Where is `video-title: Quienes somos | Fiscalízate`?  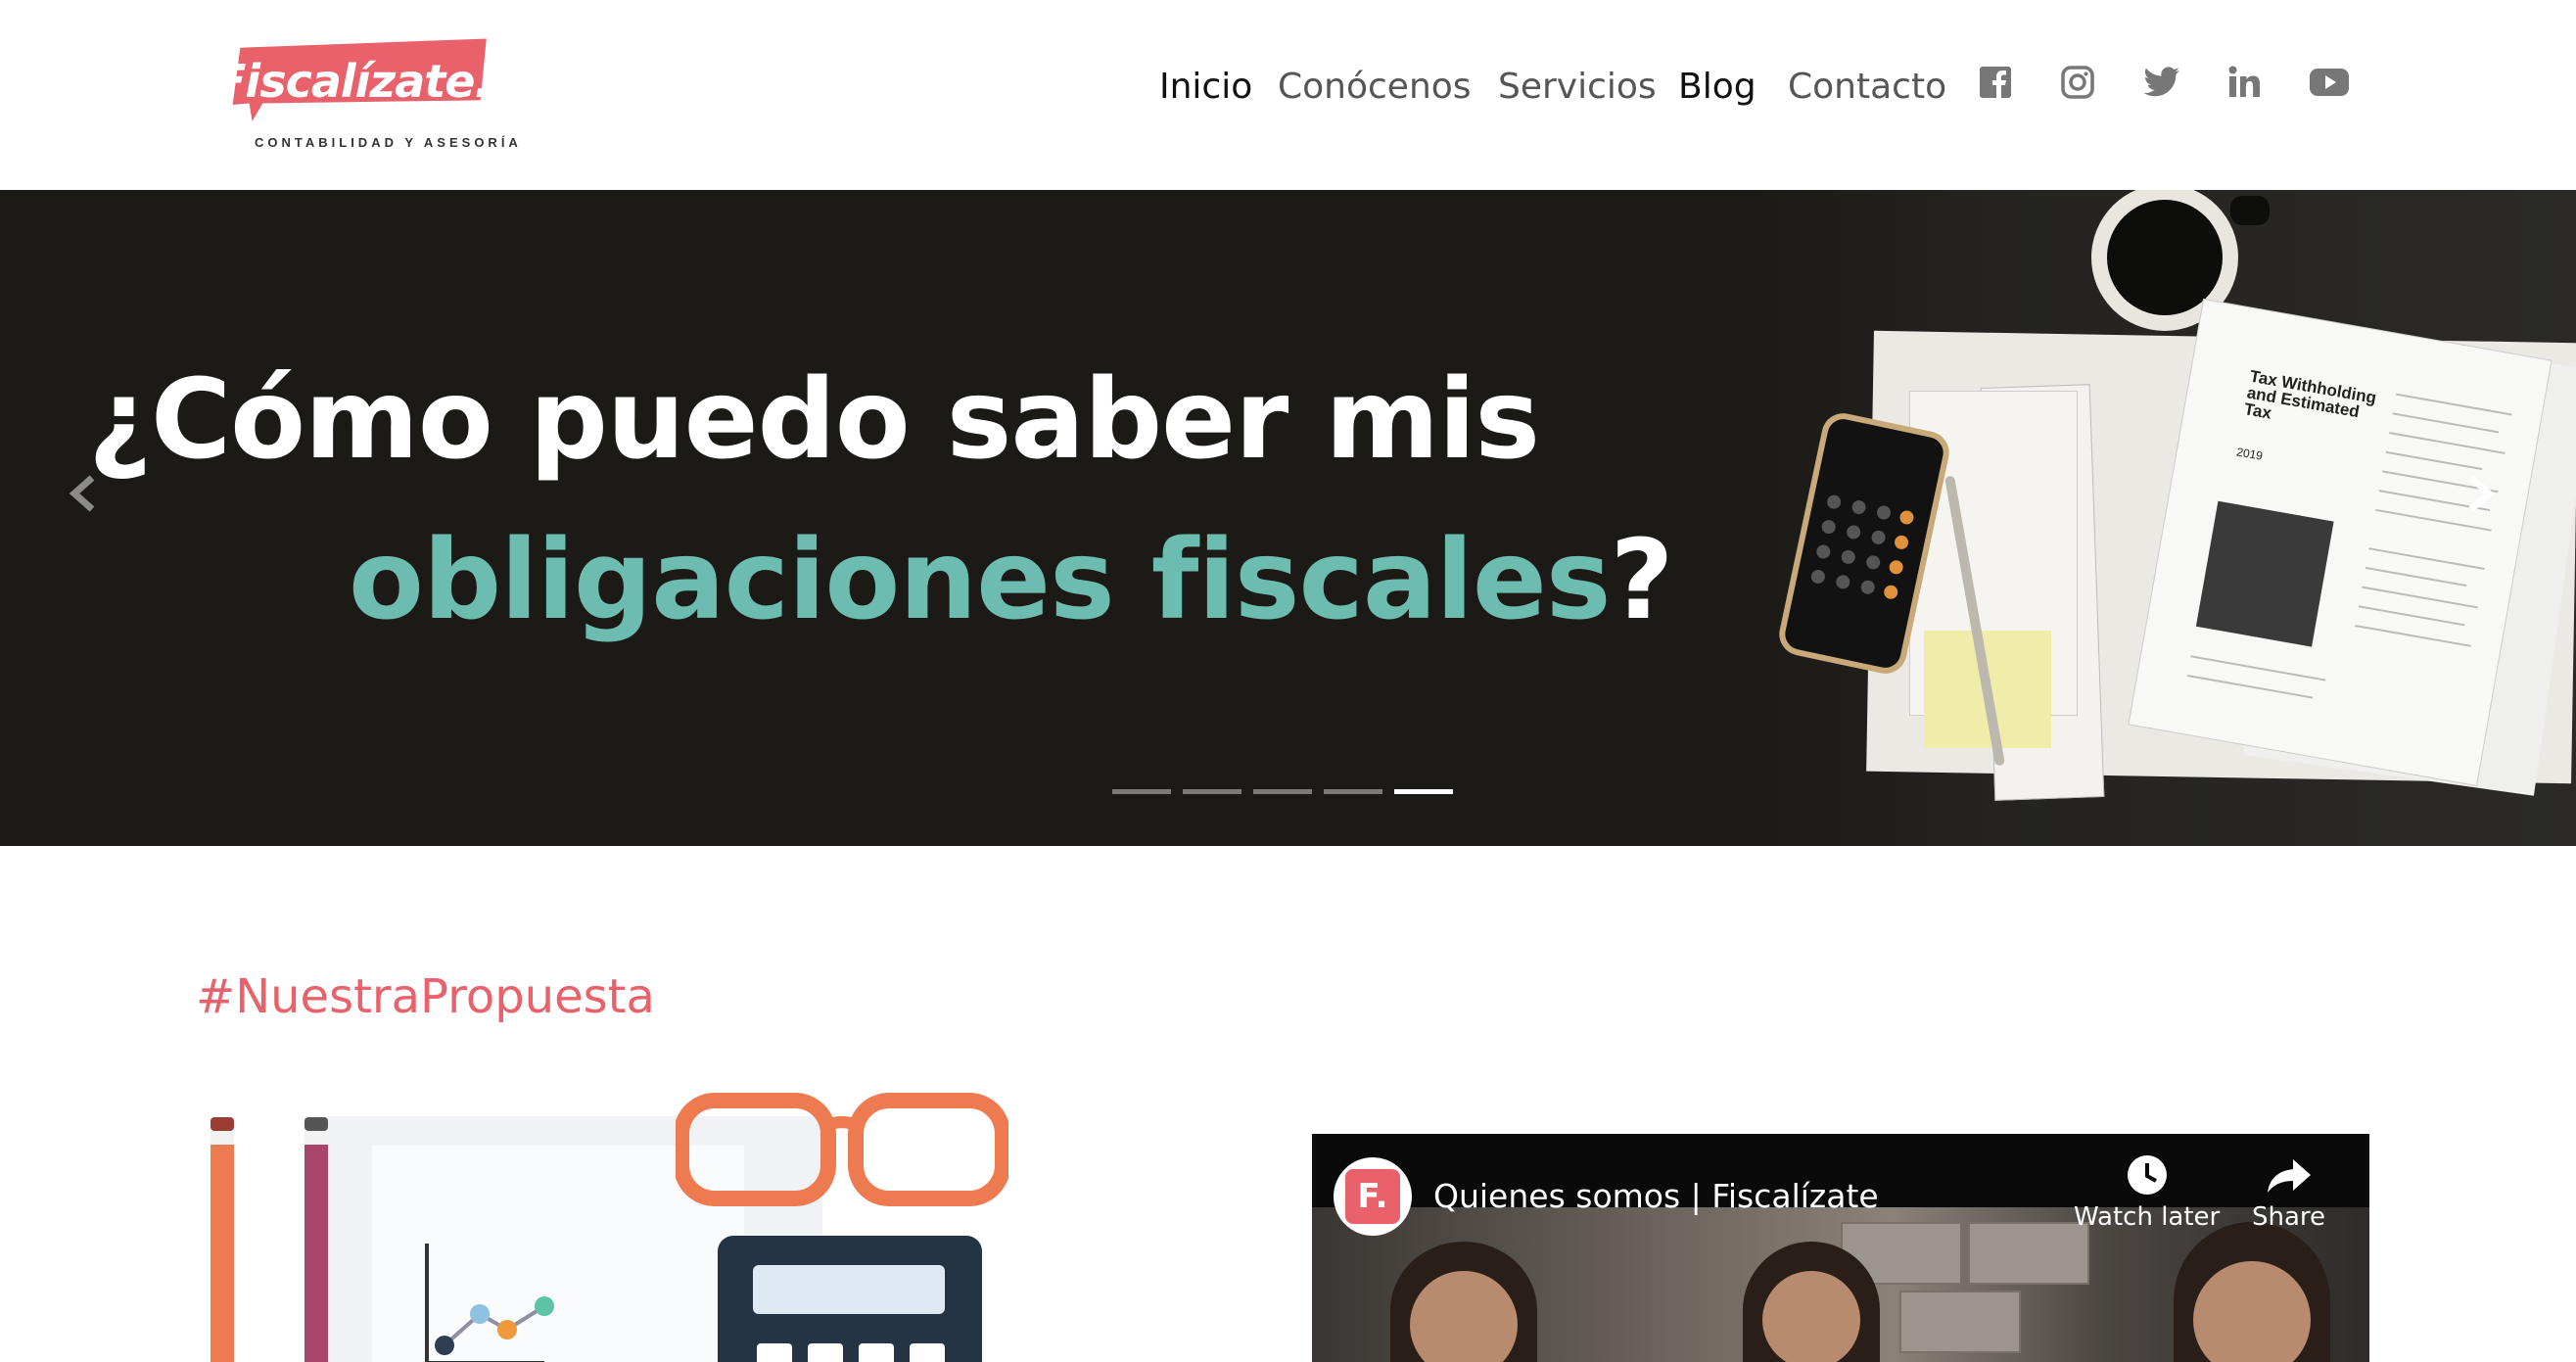
video-title: Quienes somos | Fiscalízate is located at coordinates (1656, 1196).